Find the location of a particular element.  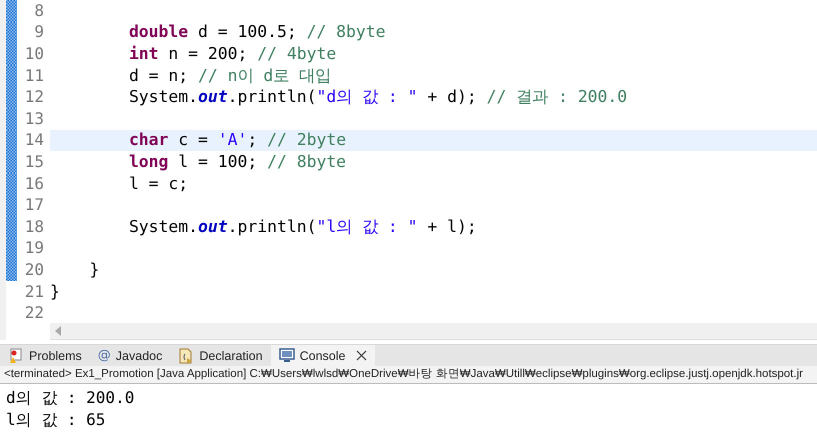

code-line: int n = 200; // 4byte is located at coordinates (232, 54).